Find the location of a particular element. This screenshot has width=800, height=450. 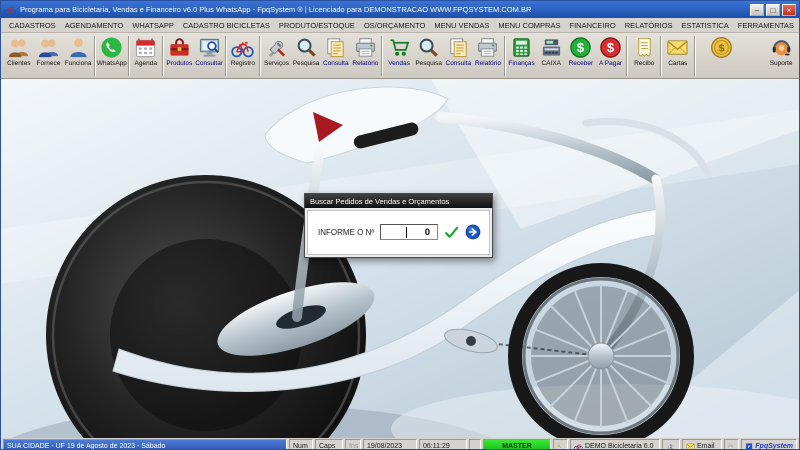

menu-relat-rios: RELATÓRIOS is located at coordinates (649, 25).